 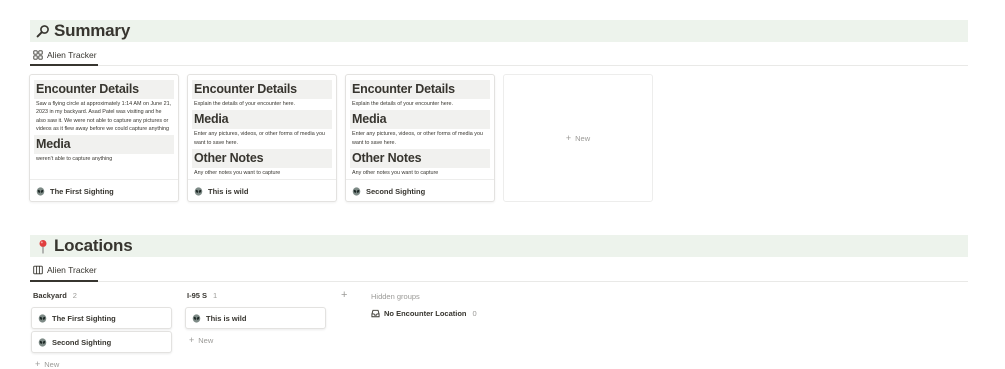 I want to click on column-count: 1, so click(x=215, y=295).